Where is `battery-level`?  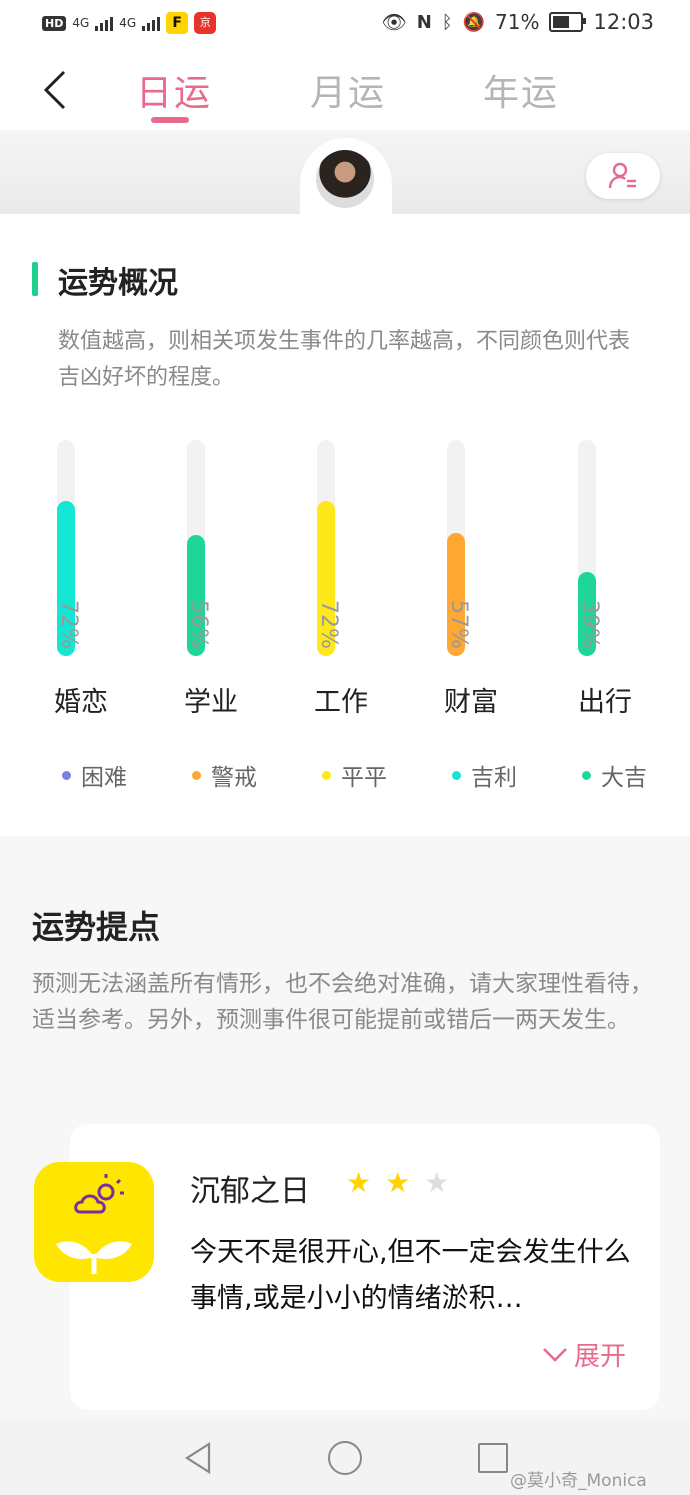
battery-level is located at coordinates (561, 22).